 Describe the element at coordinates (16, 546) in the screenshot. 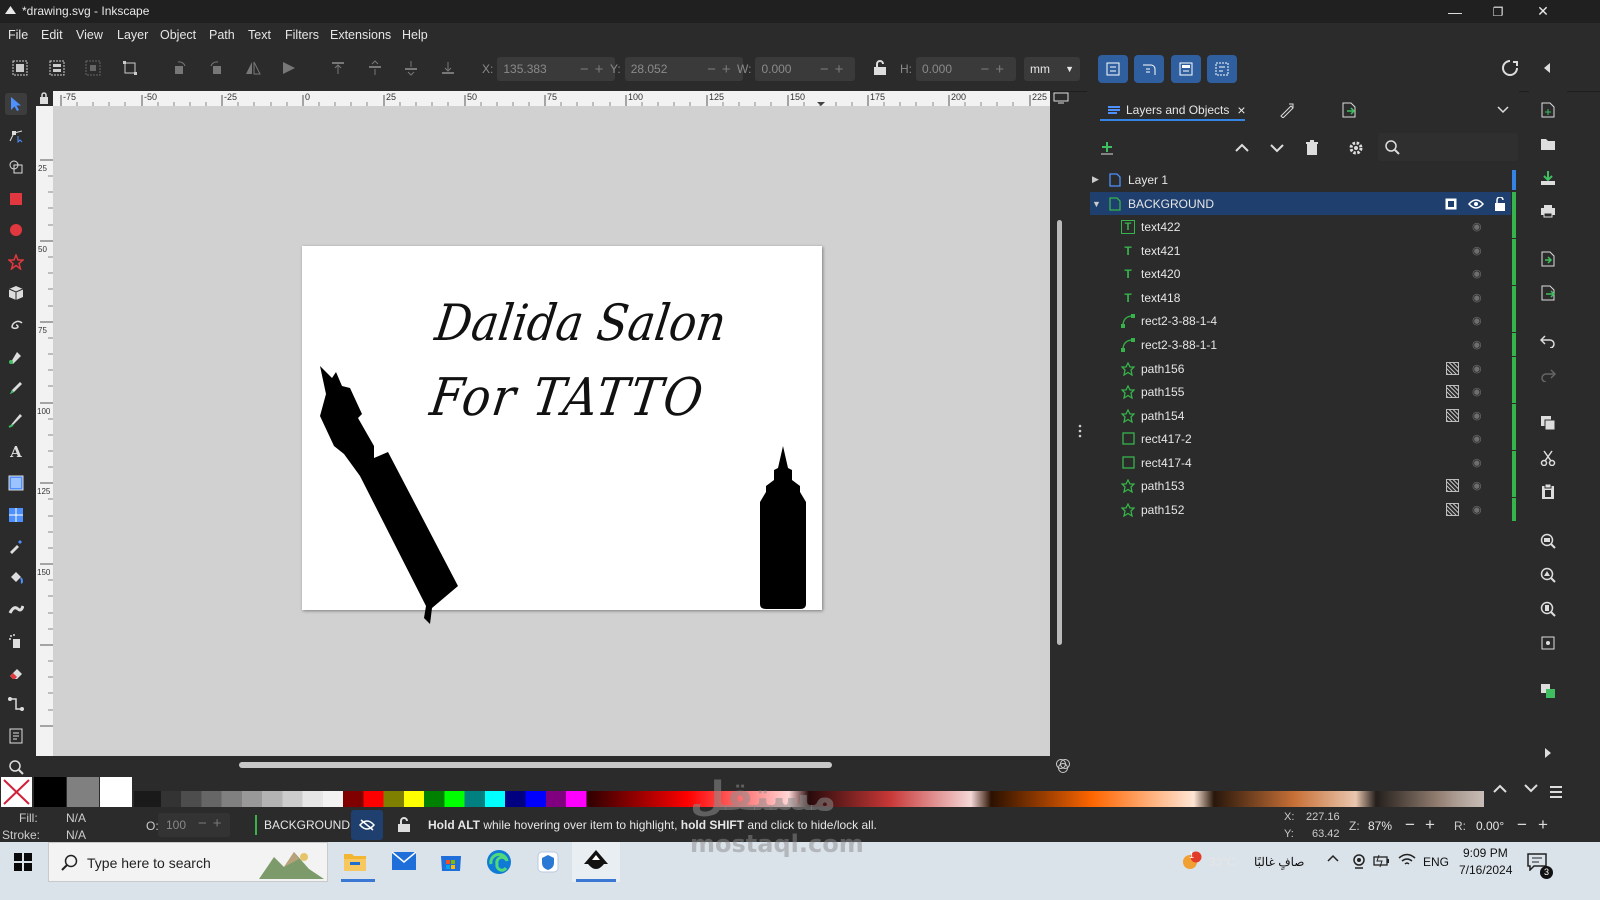

I see `dropper-tool-icon` at that location.